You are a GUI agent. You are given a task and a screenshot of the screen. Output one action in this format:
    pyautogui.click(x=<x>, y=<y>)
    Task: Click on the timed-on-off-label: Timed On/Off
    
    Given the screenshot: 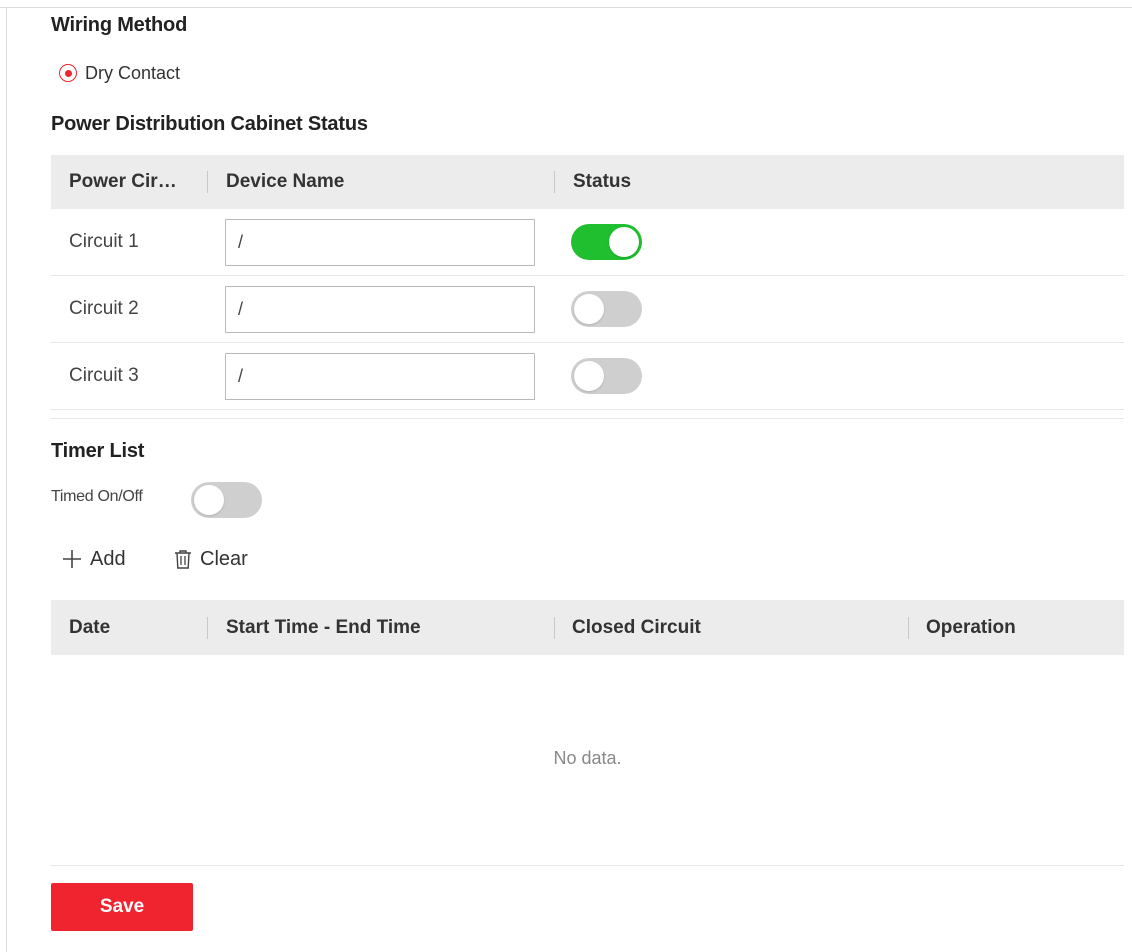 What is the action you would take?
    pyautogui.click(x=97, y=496)
    